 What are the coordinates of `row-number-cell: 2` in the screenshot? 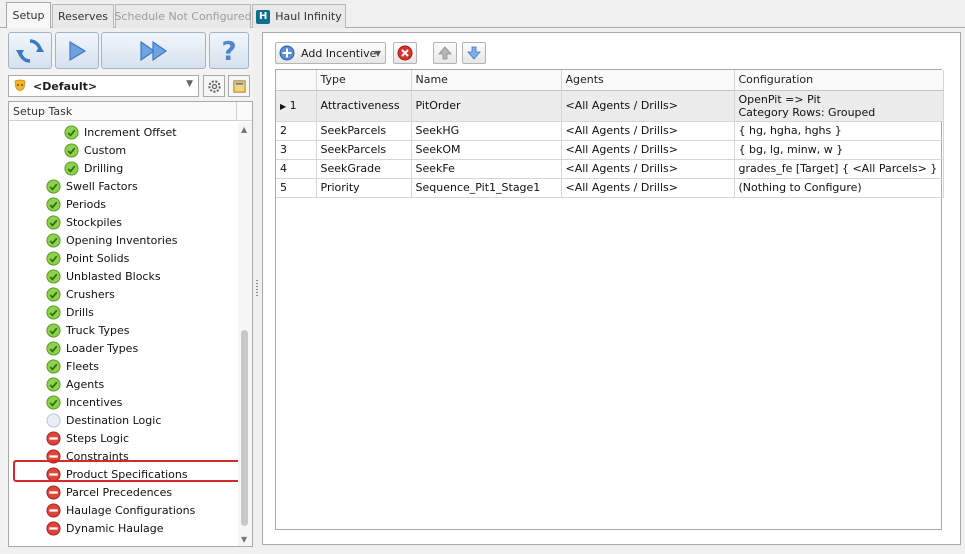 It's located at (296, 131).